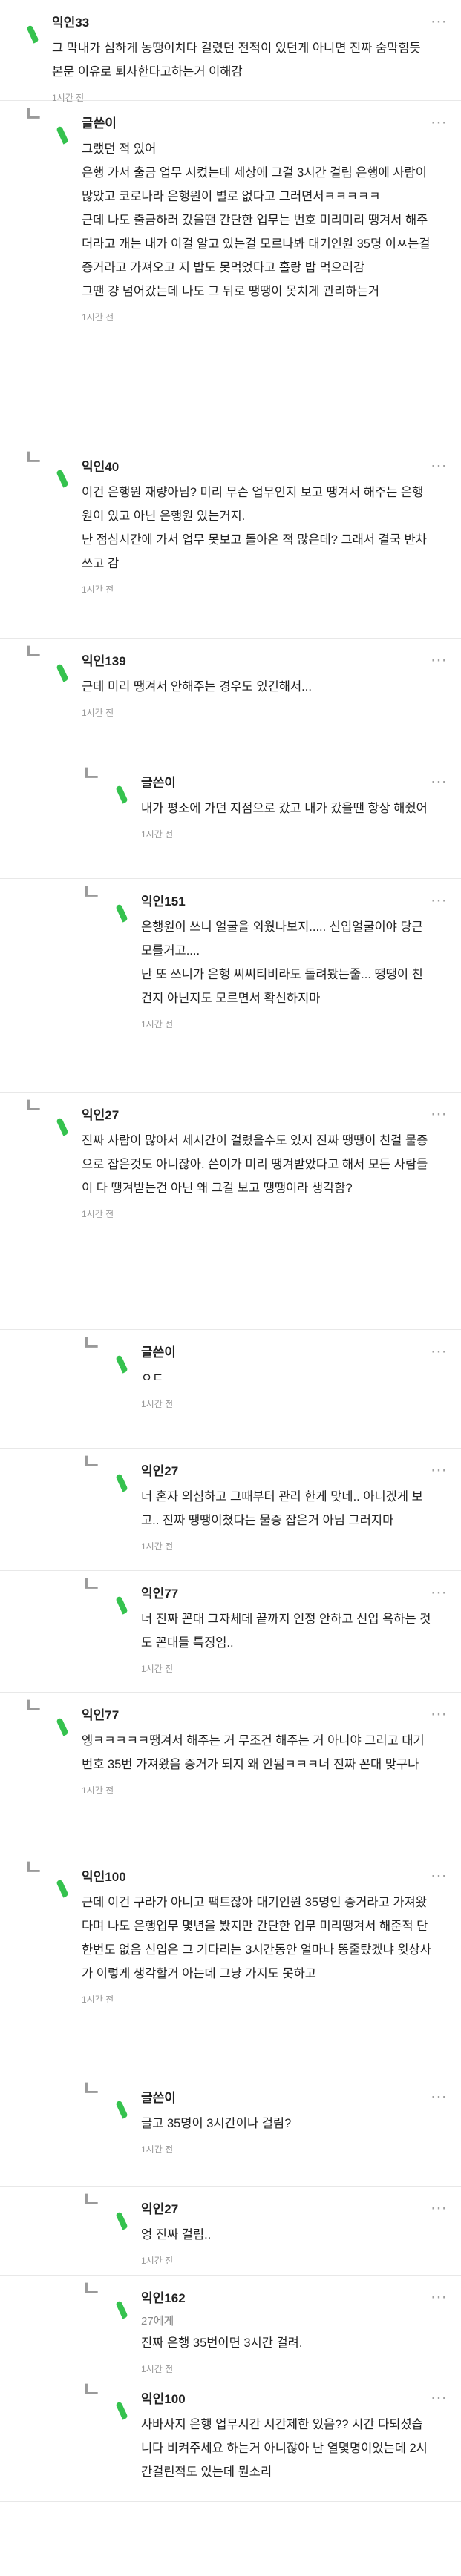  Describe the element at coordinates (222, 2343) in the screenshot. I see `comment-line: 진짜 은행 35번이면 3시간 걸려.` at that location.